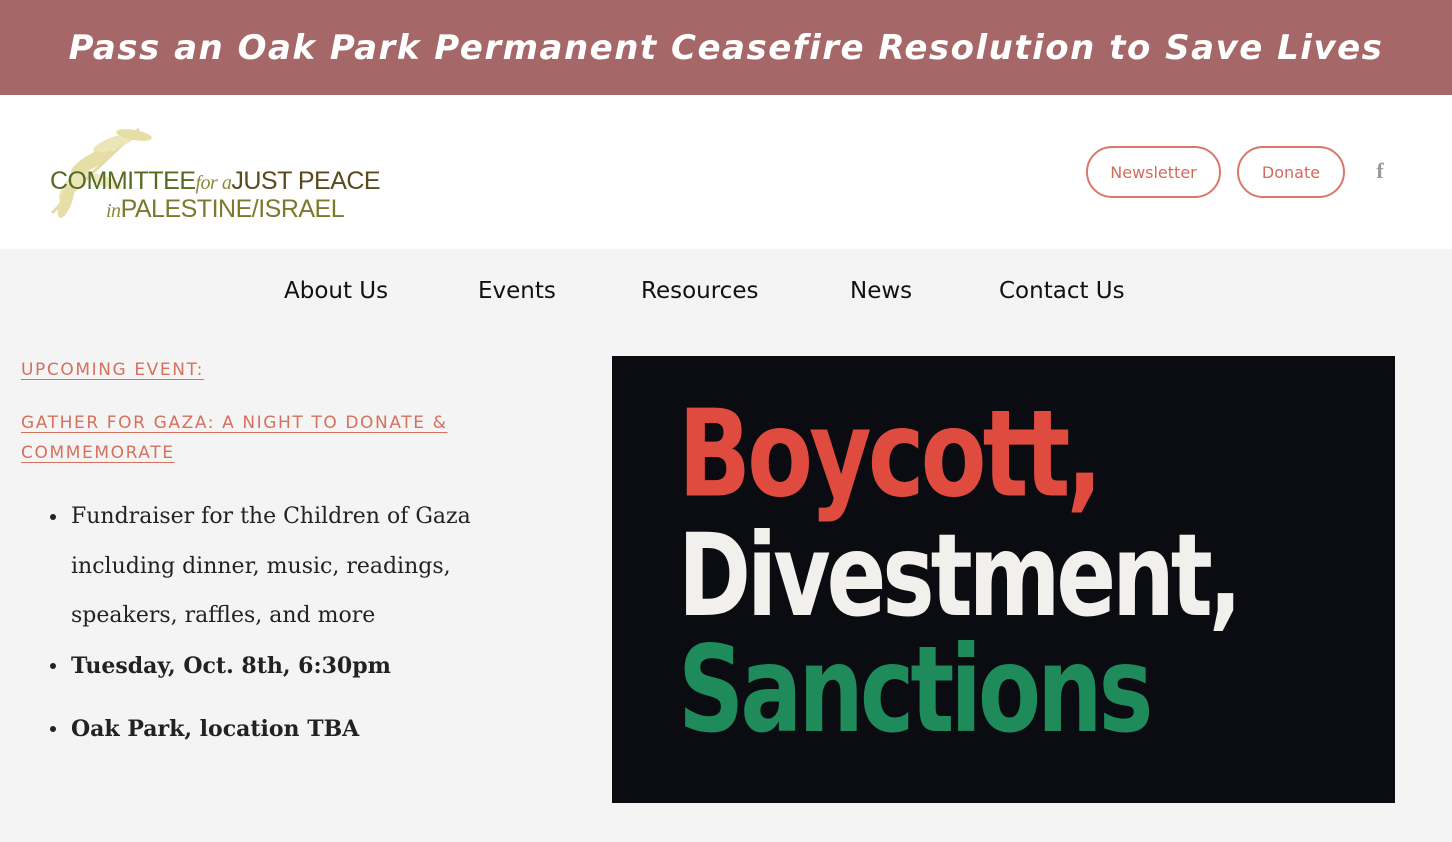 The image size is (1452, 842). I want to click on logo-word-fora: for a, so click(213, 183).